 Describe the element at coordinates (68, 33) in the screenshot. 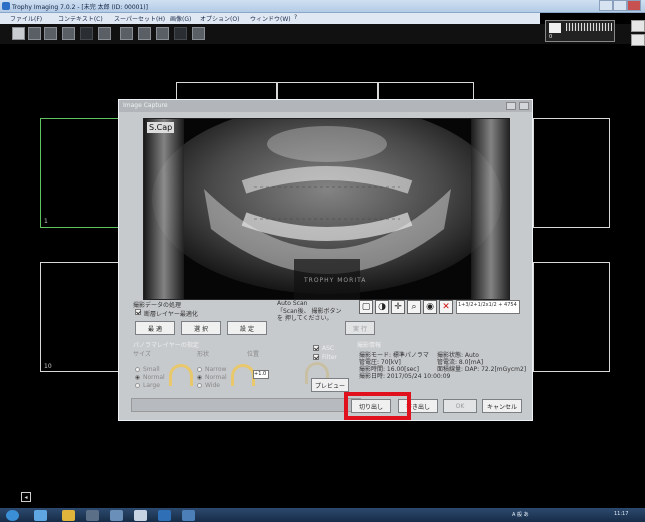

I see `capture-icon` at that location.